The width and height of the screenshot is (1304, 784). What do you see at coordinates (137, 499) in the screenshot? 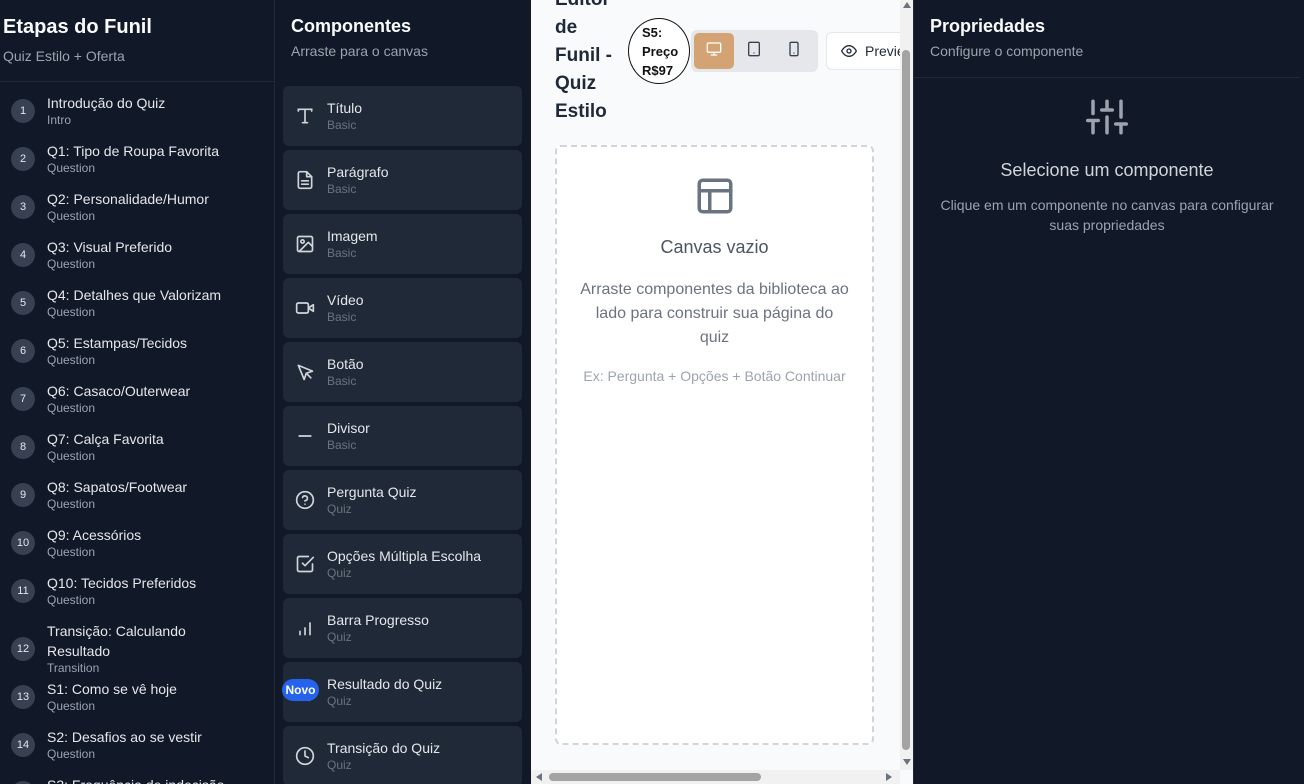
I see `funnel-step-item: 9 Q8: Sapatos/Footwear Question` at bounding box center [137, 499].